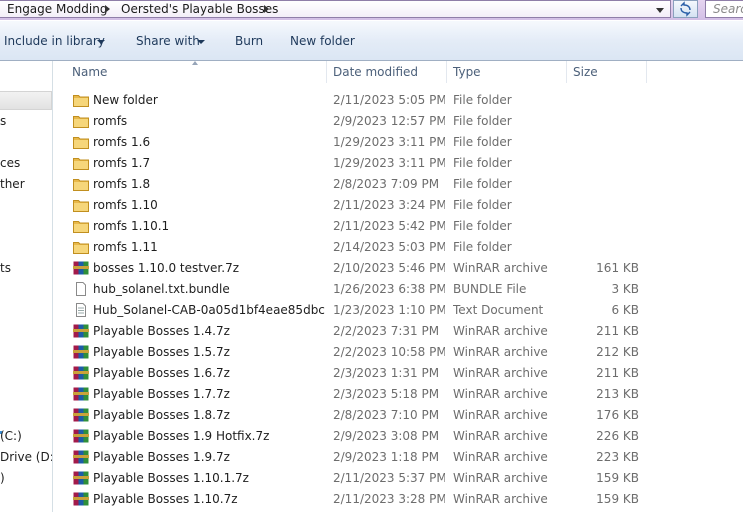  Describe the element at coordinates (617, 394) in the screenshot. I see `file-size: 213 KB` at that location.